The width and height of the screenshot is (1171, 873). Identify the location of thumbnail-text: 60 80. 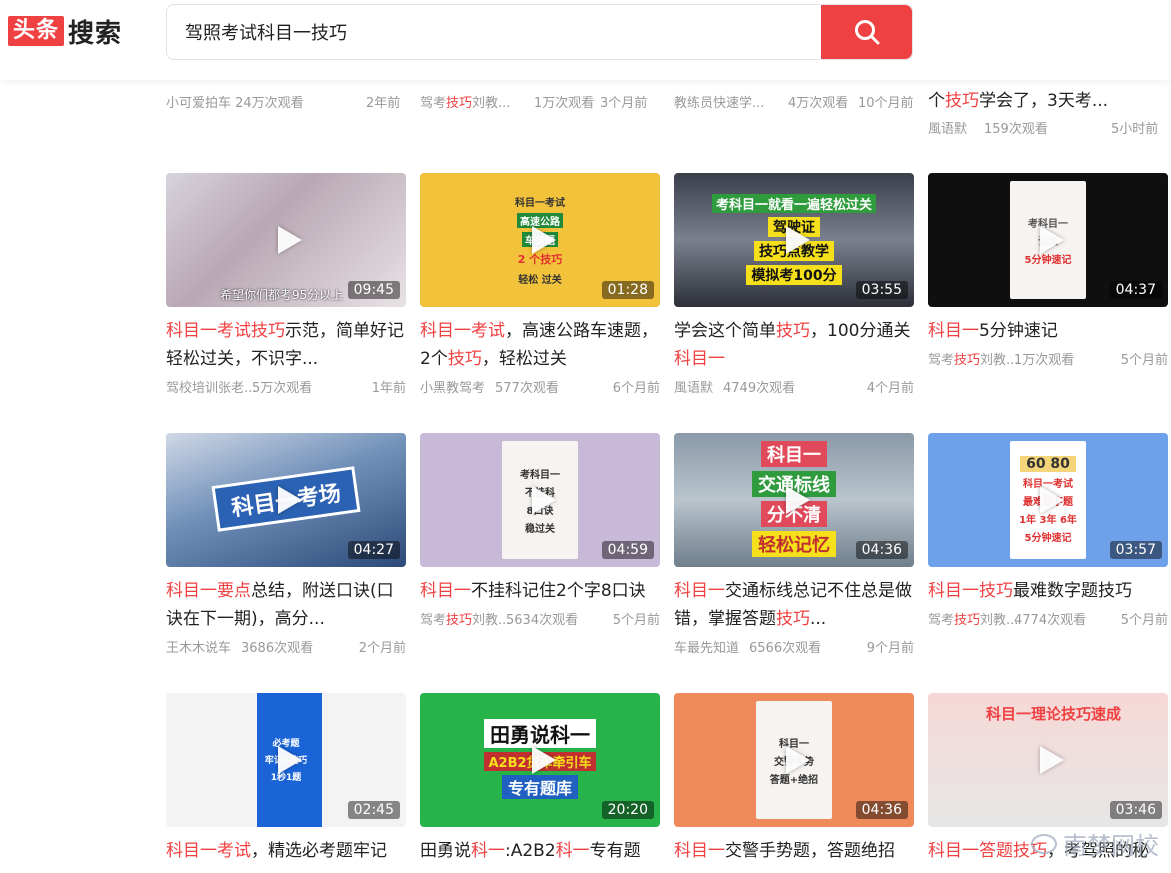
(1048, 464).